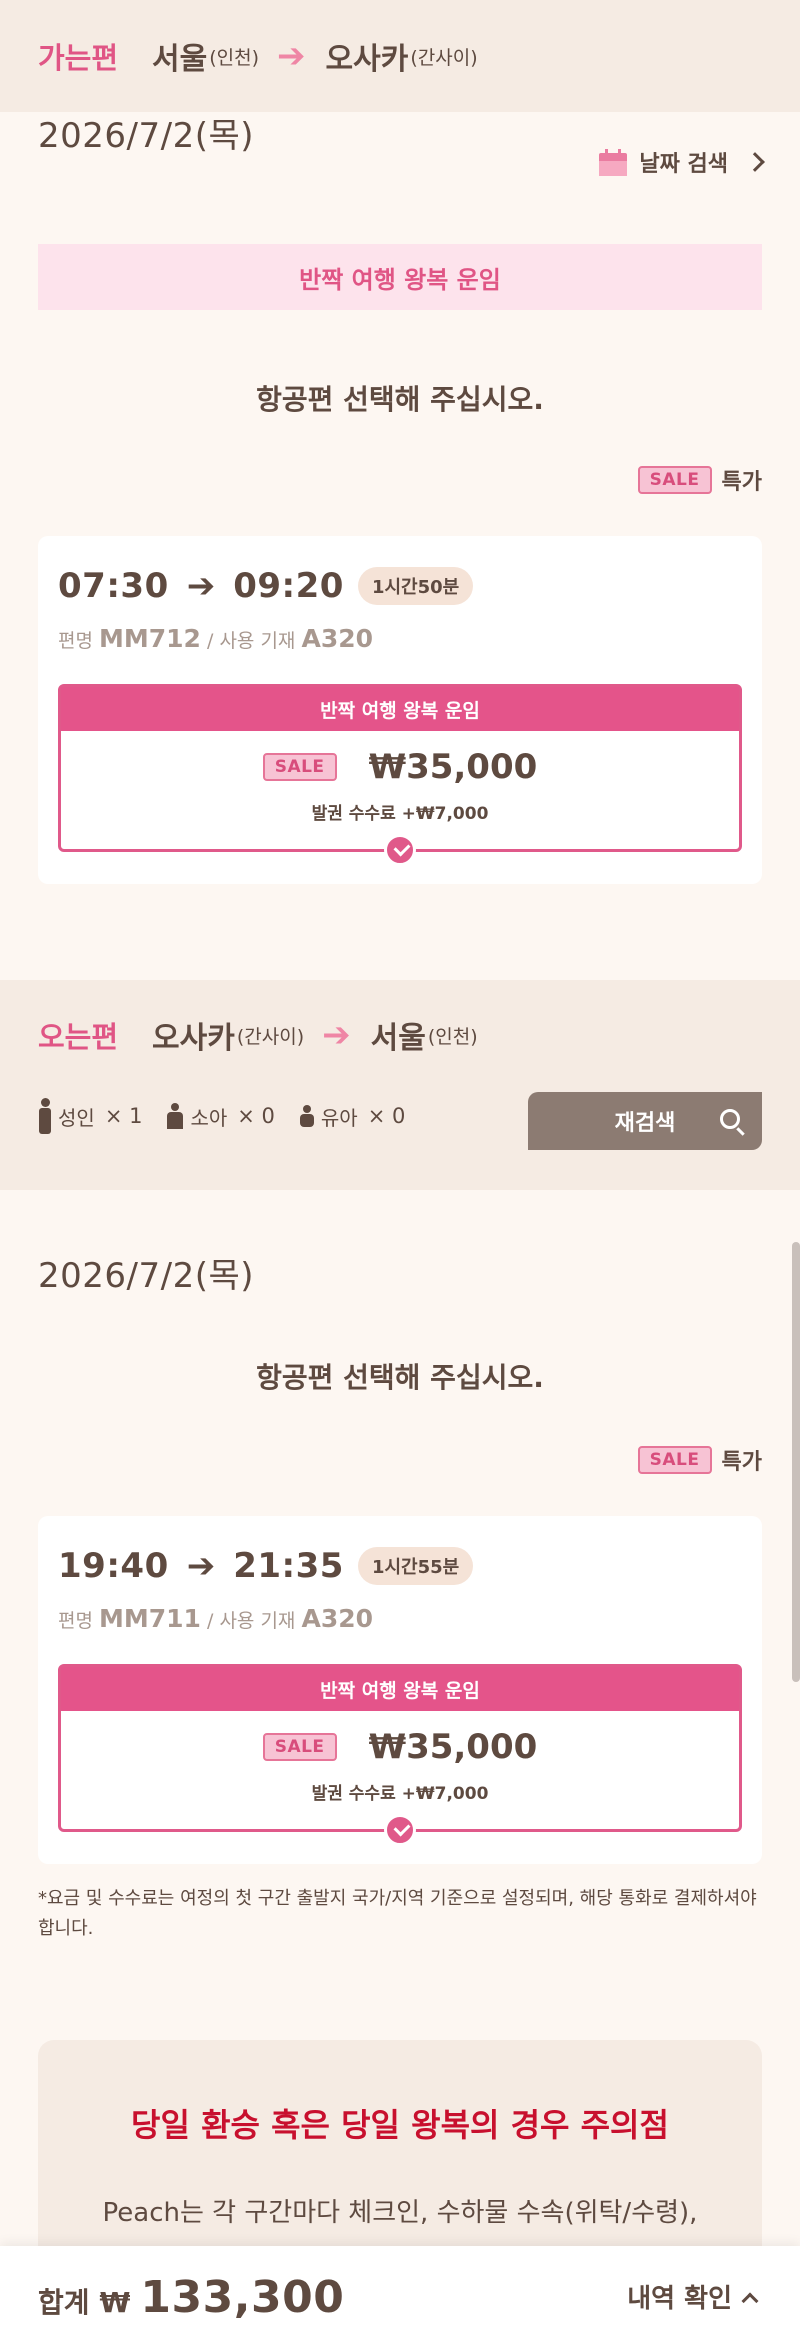 The width and height of the screenshot is (800, 2344). Describe the element at coordinates (415, 1566) in the screenshot. I see `duration-badge: 1시간55분` at that location.